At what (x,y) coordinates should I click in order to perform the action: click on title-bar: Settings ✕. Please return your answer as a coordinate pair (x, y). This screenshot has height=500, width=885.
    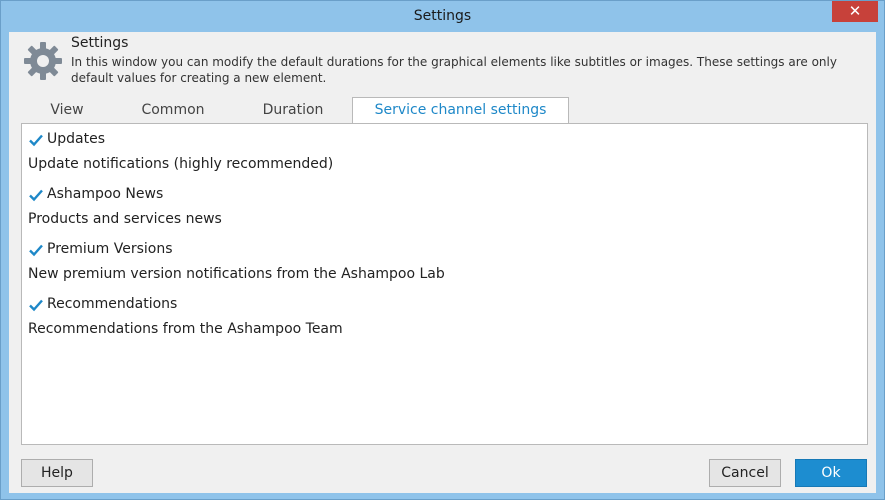
    Looking at the image, I should click on (442, 16).